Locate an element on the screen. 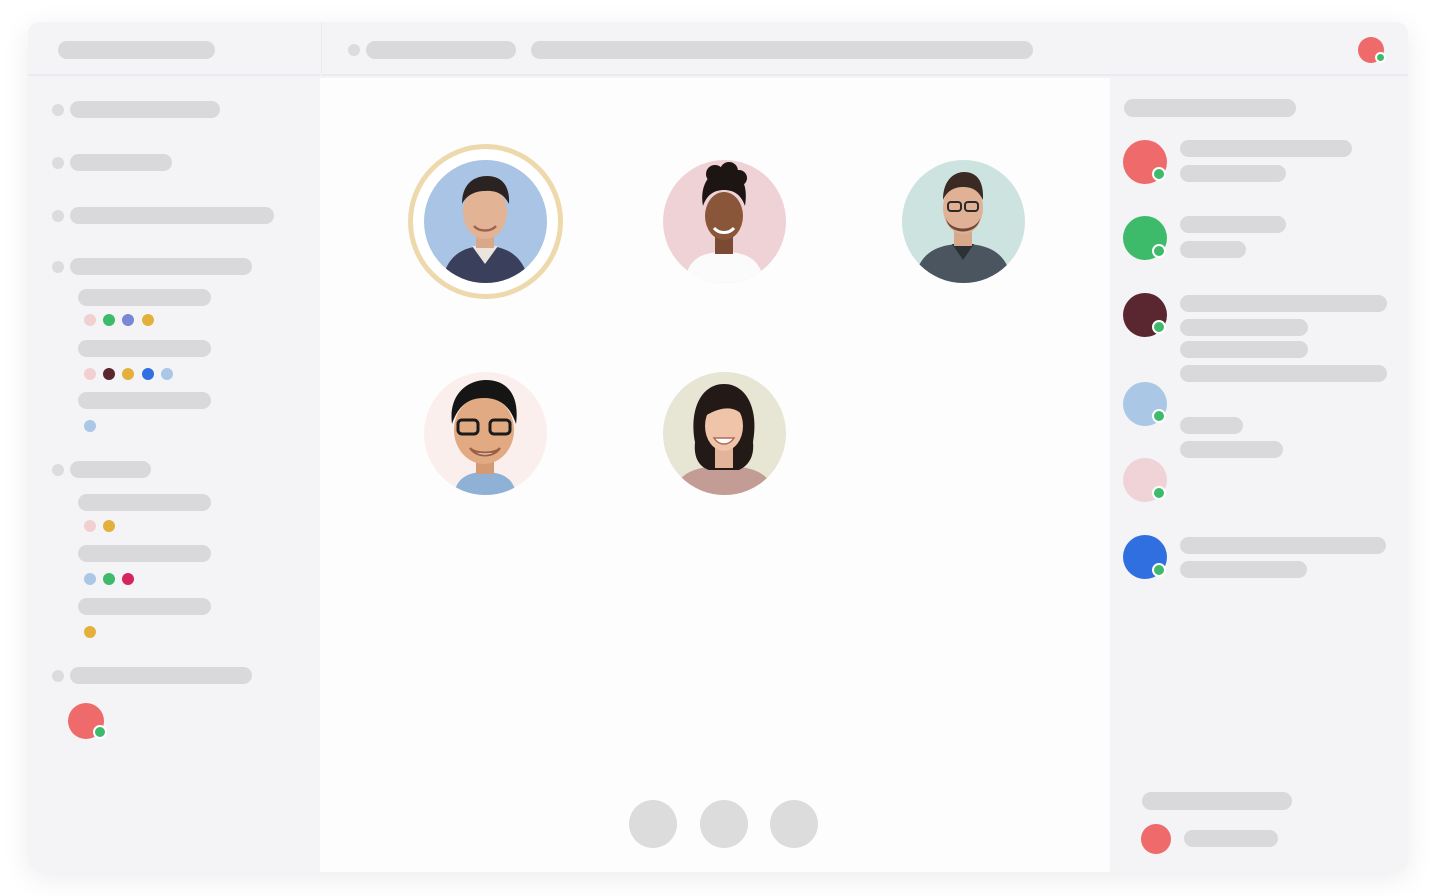 The height and width of the screenshot is (896, 1434). camera-button is located at coordinates (724, 824).